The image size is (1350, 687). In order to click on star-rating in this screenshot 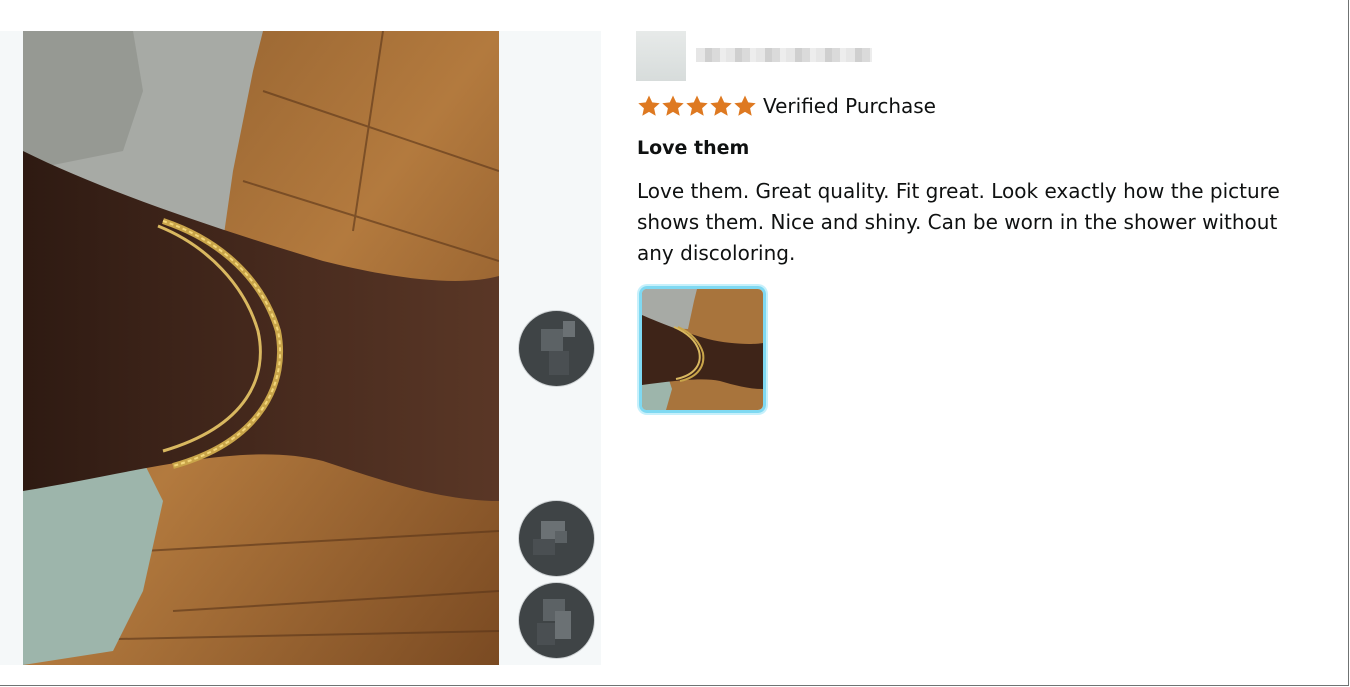, I will do `click(697, 106)`.